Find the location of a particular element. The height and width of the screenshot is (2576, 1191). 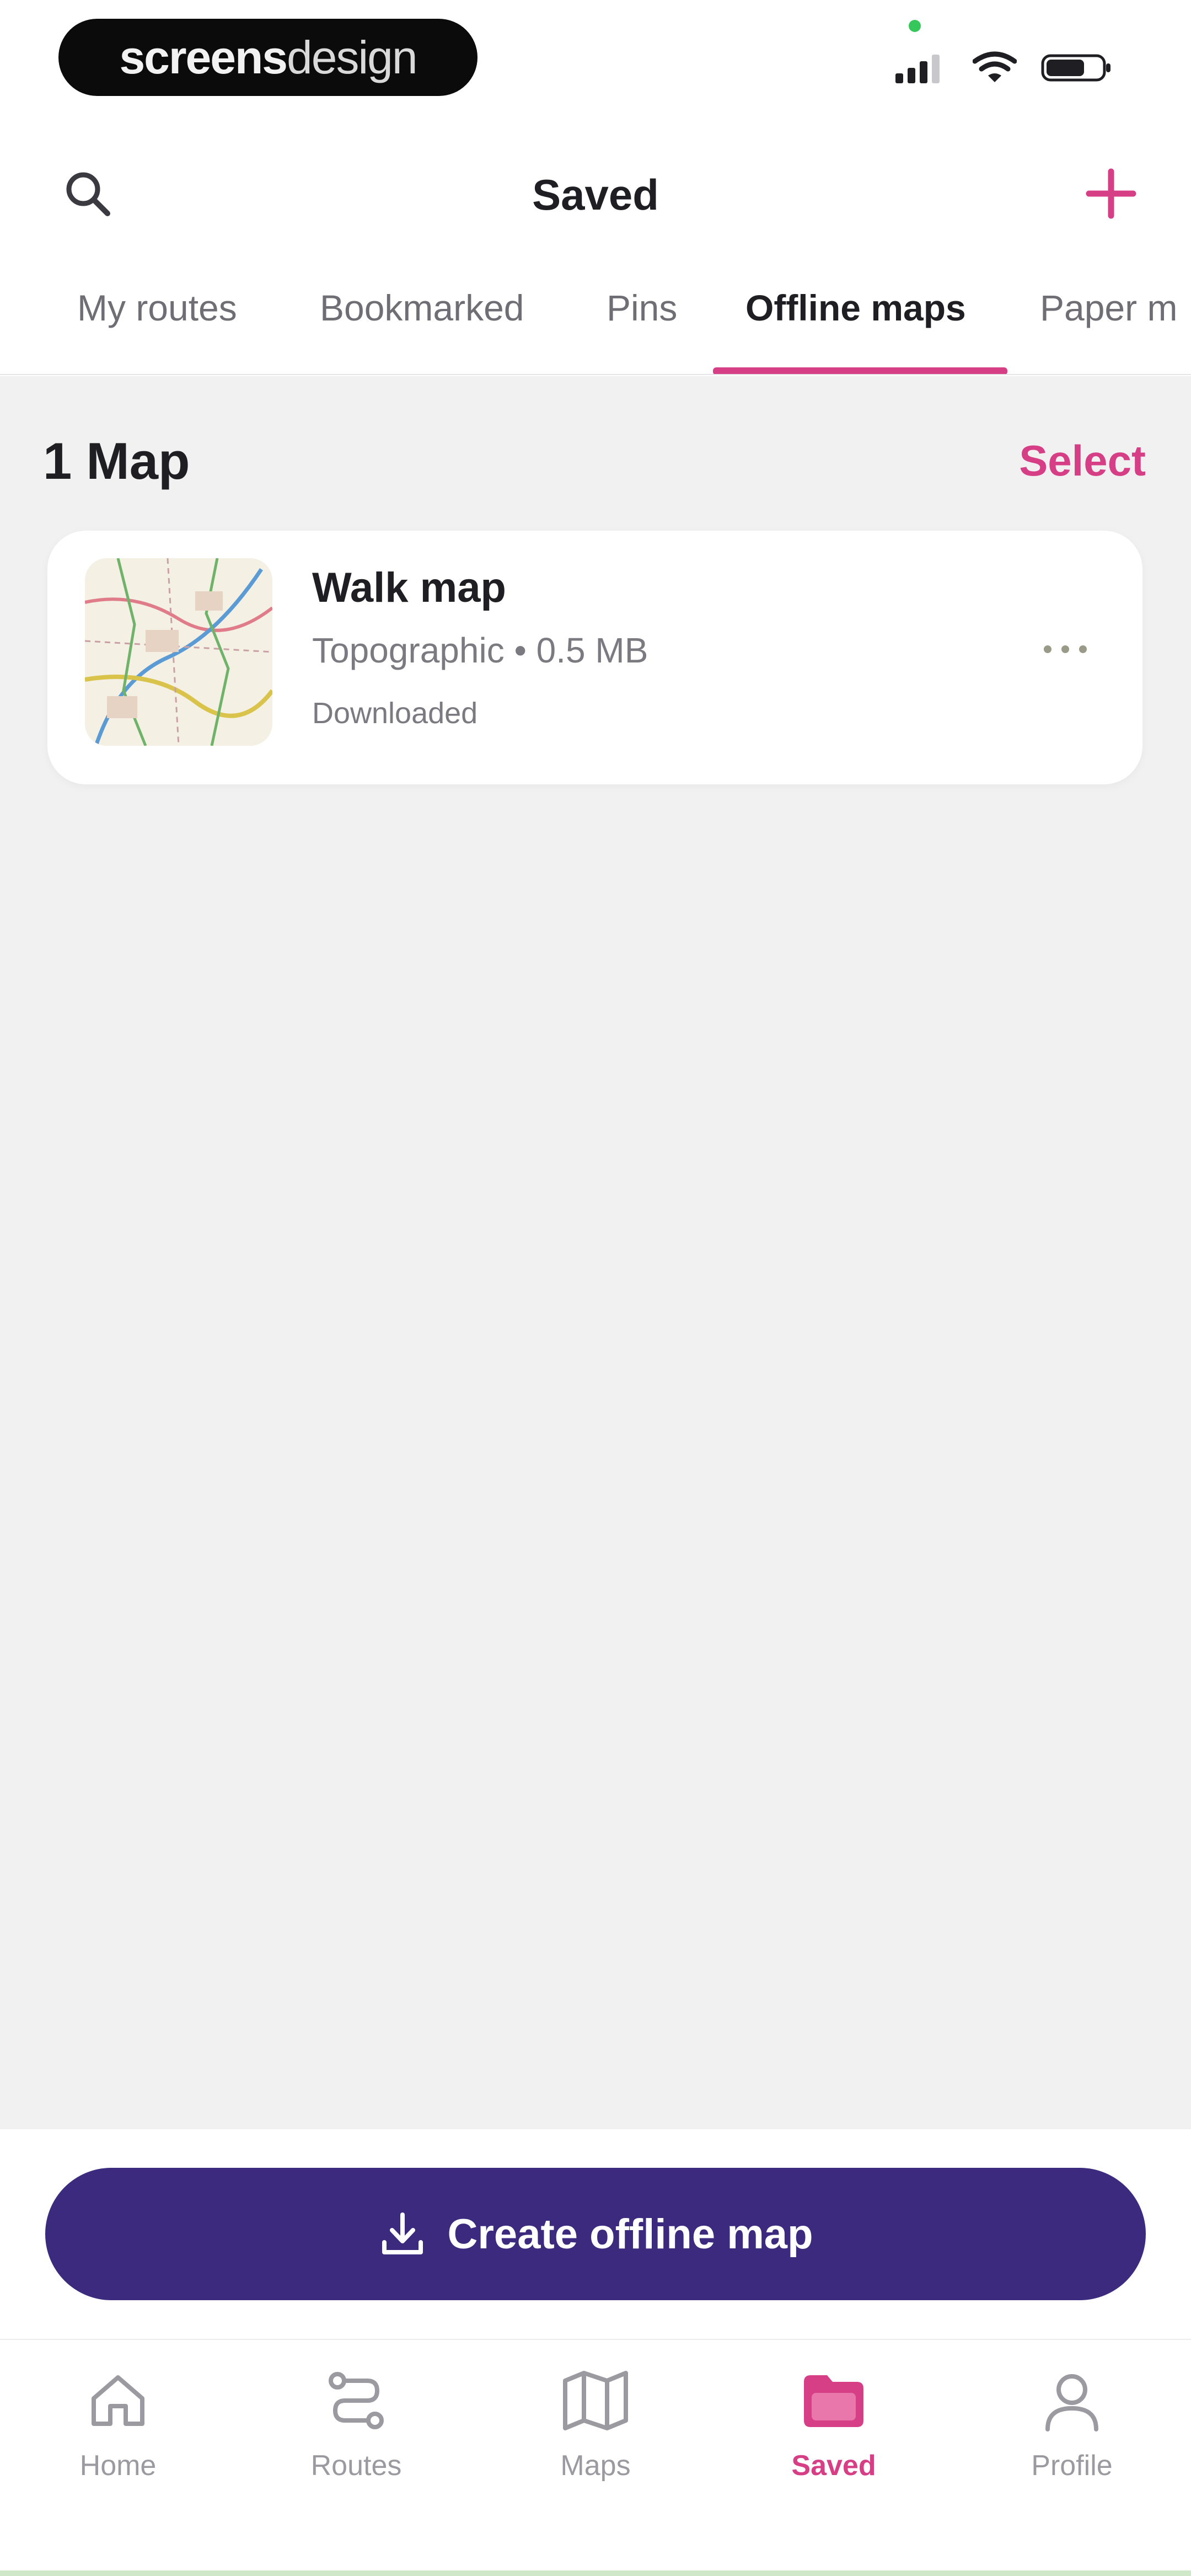

brand-logo-light: design is located at coordinates (352, 57).